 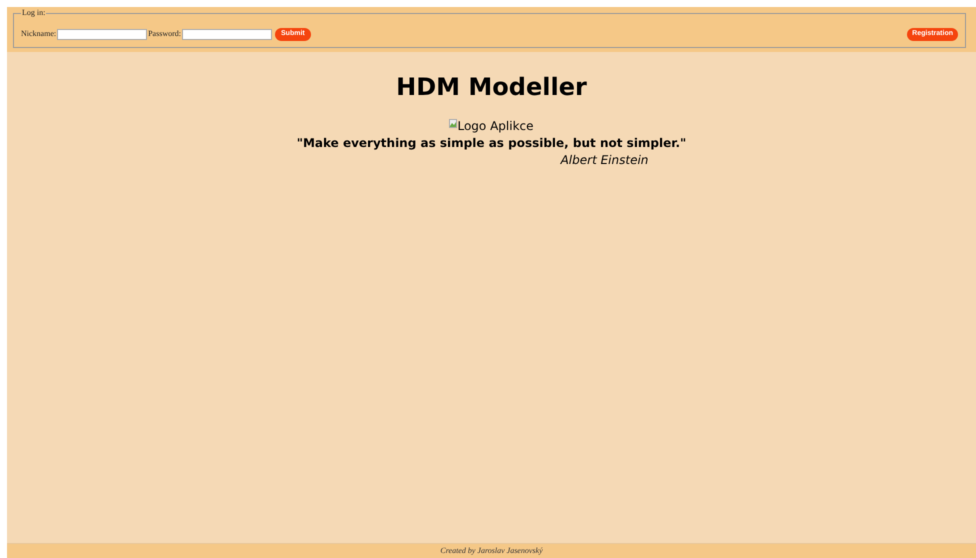 I want to click on page-title: HDM Modeller, so click(x=491, y=87).